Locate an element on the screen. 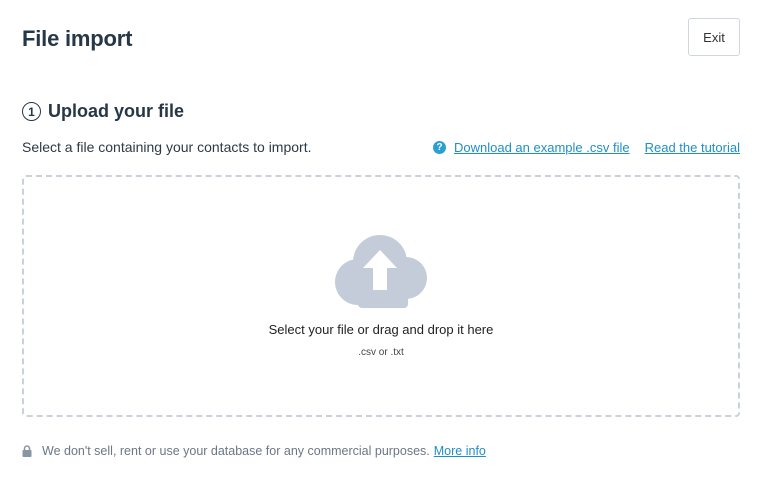 This screenshot has width=766, height=483. exit-button: Exit is located at coordinates (714, 37).